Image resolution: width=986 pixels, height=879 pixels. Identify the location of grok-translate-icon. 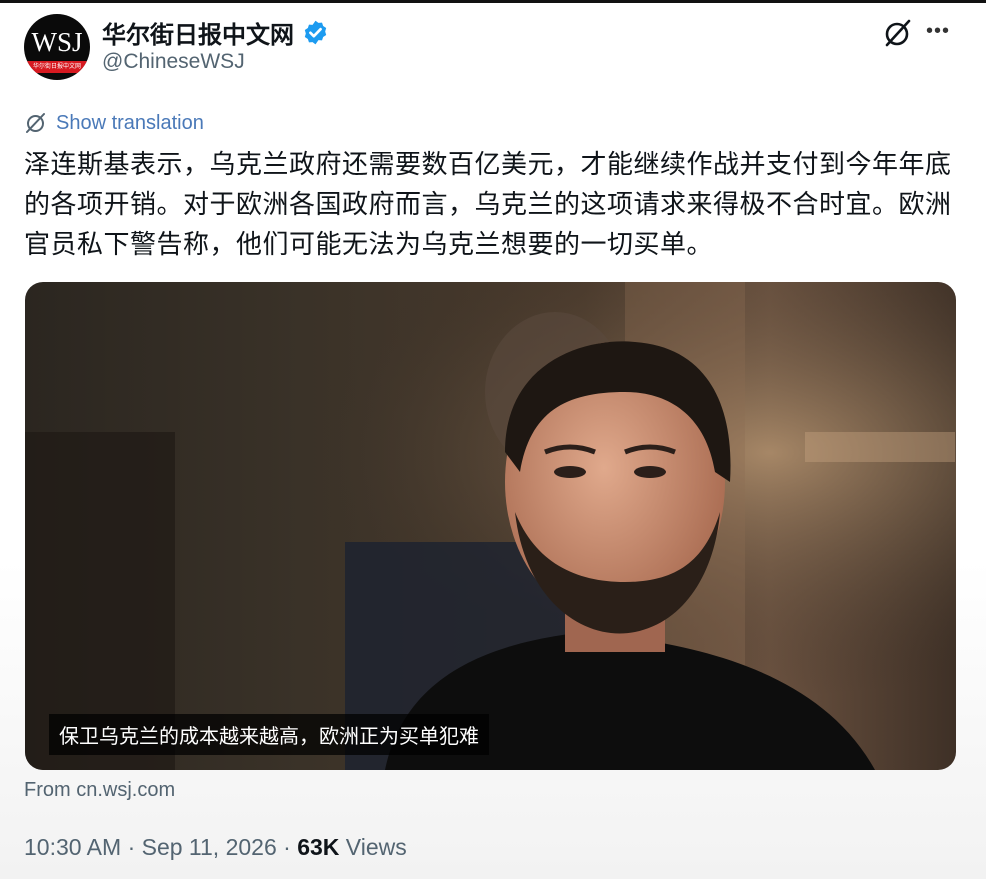
(35, 123).